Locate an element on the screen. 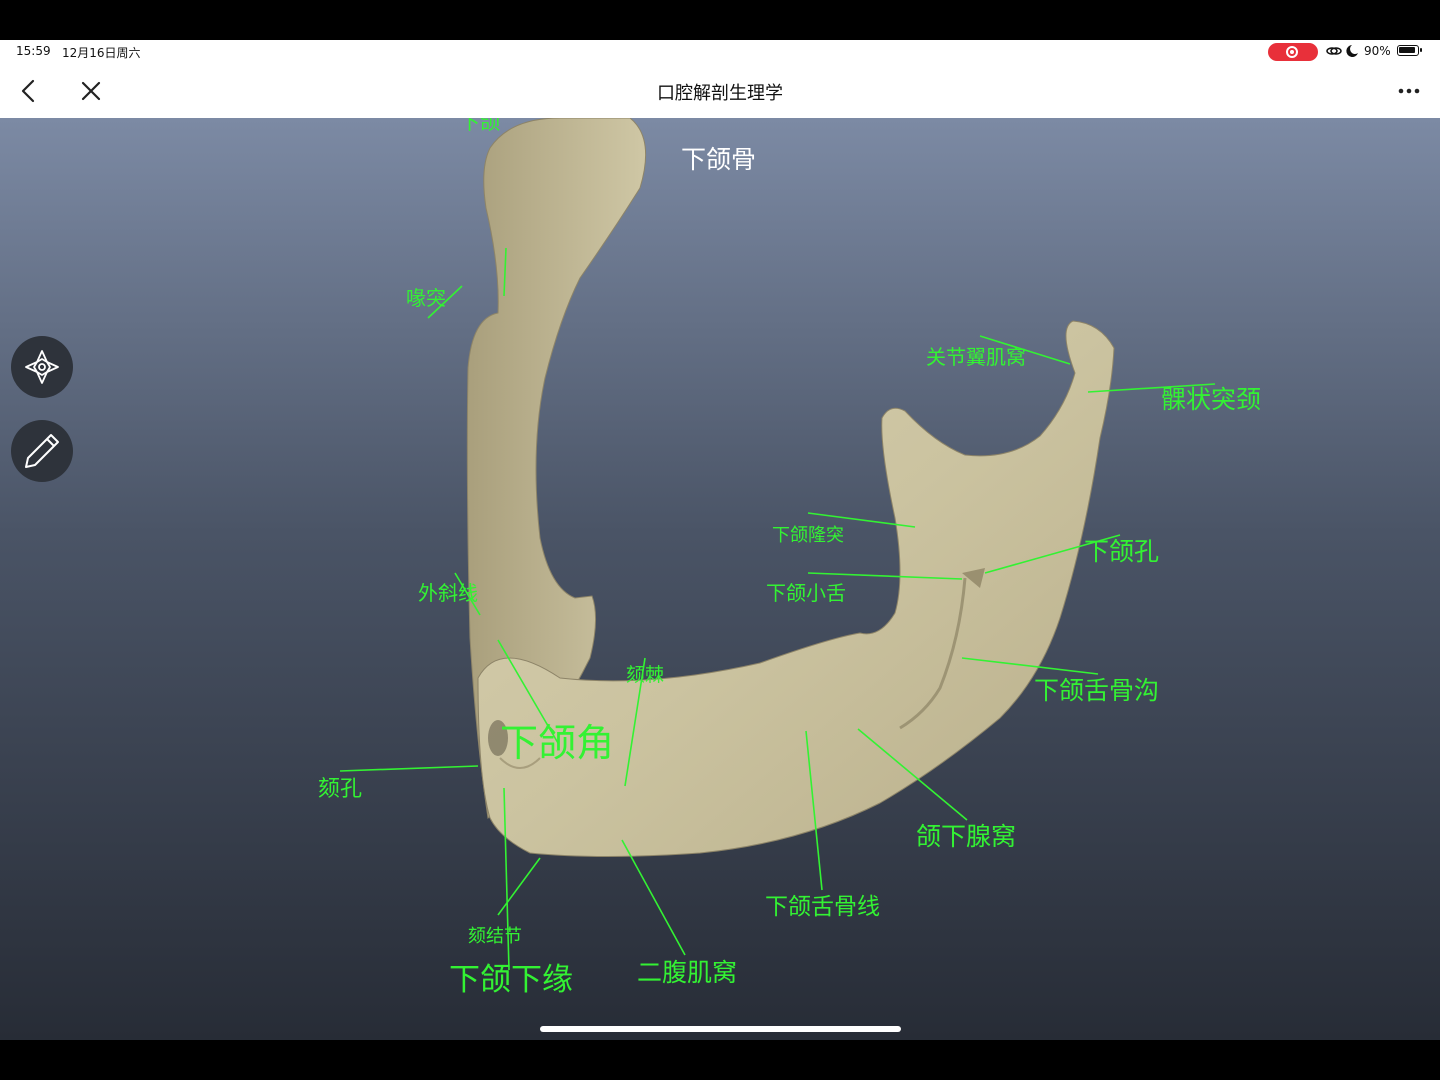 Image resolution: width=1440 pixels, height=1080 pixels. more-dots-icon is located at coordinates (1409, 91).